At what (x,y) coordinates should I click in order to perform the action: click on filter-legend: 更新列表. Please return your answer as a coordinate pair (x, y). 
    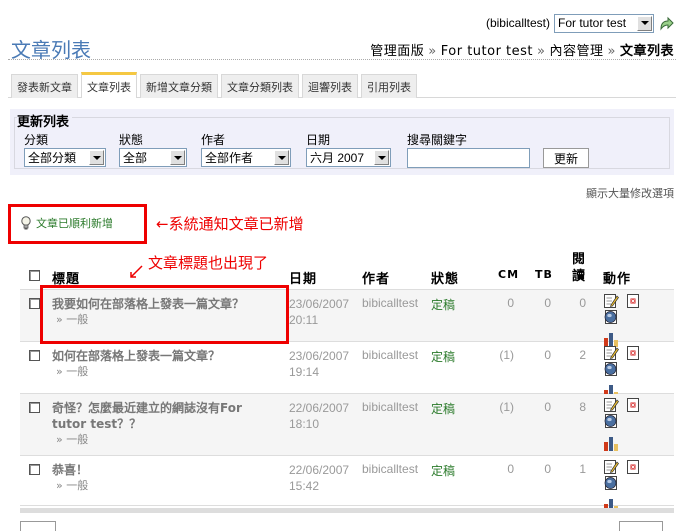
    Looking at the image, I should click on (45, 120).